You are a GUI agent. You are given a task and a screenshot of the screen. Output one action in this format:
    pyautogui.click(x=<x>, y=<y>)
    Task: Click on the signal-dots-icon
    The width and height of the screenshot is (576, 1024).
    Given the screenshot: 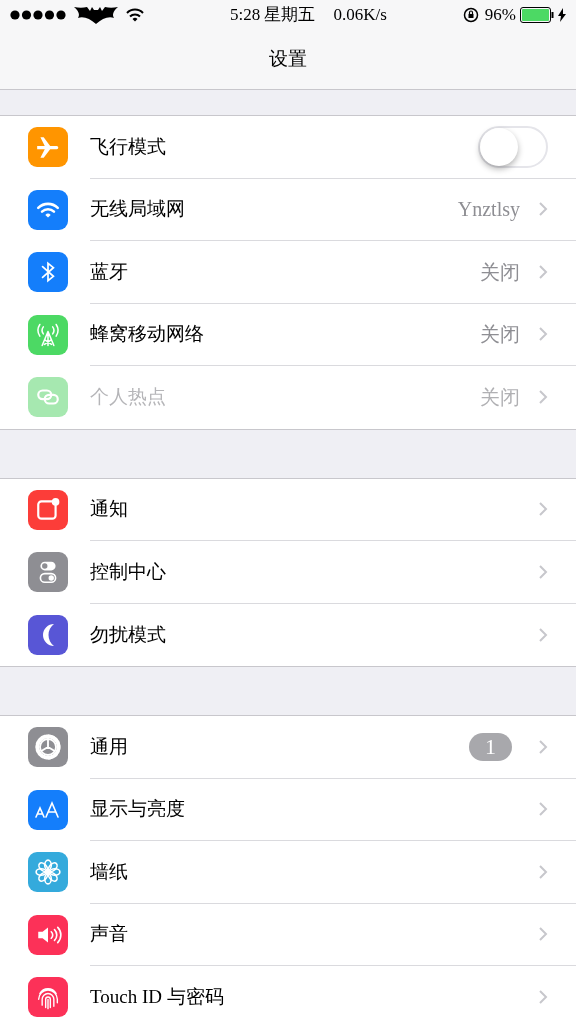 What is the action you would take?
    pyautogui.click(x=38, y=15)
    